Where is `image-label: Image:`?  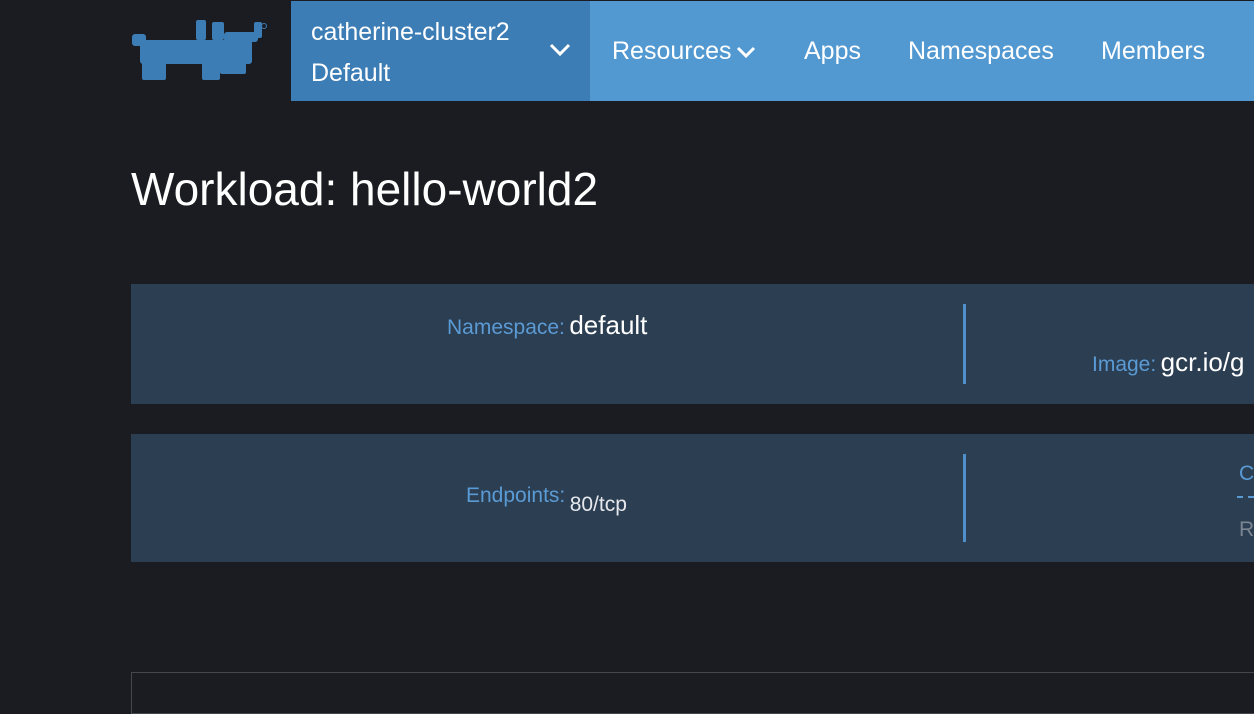 image-label: Image: is located at coordinates (1124, 364).